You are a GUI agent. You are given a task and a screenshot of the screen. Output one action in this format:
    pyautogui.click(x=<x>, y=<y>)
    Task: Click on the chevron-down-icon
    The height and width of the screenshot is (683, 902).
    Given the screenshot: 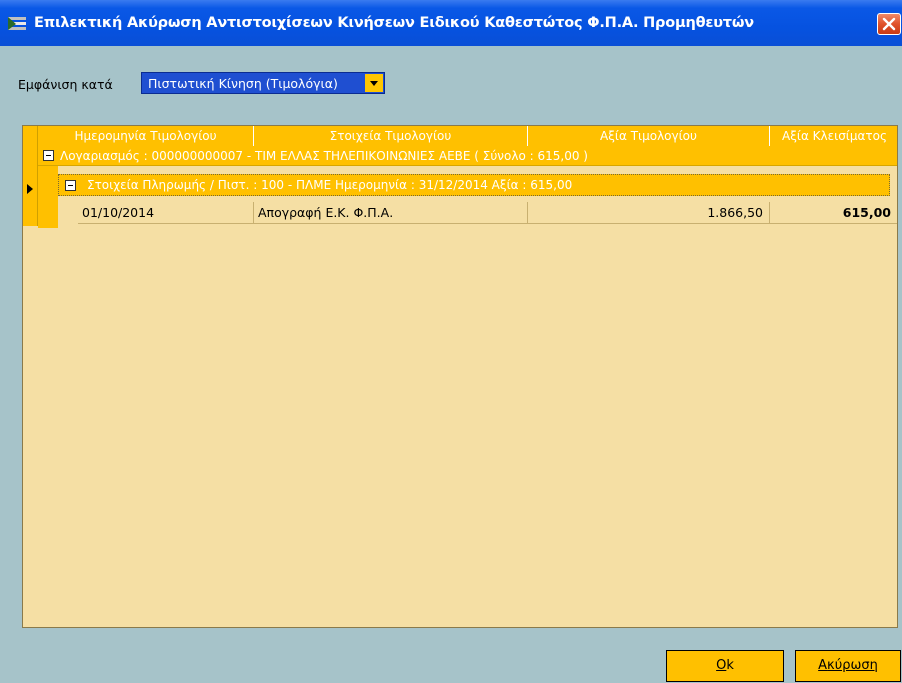 What is the action you would take?
    pyautogui.click(x=374, y=83)
    